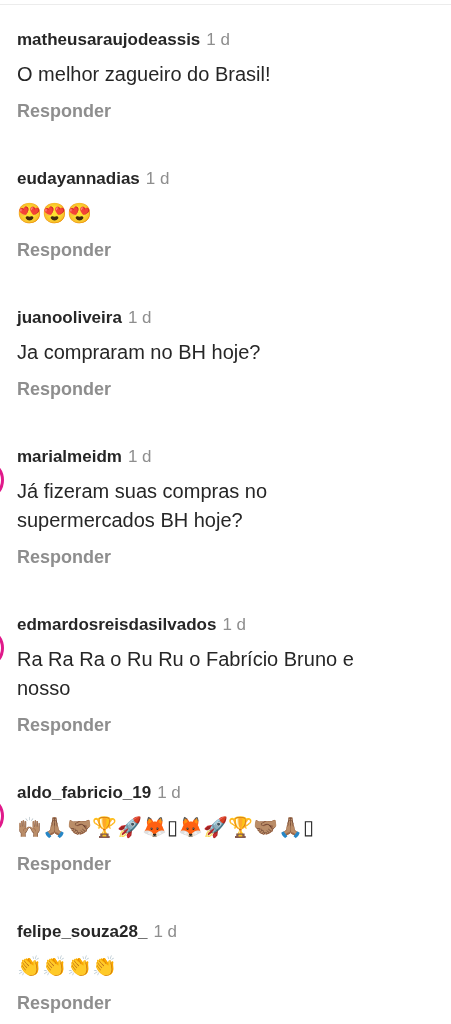 This screenshot has height=1024, width=451. I want to click on comment-text: Já fizeram suas compras no supermercados BH hoje?, so click(143, 506).